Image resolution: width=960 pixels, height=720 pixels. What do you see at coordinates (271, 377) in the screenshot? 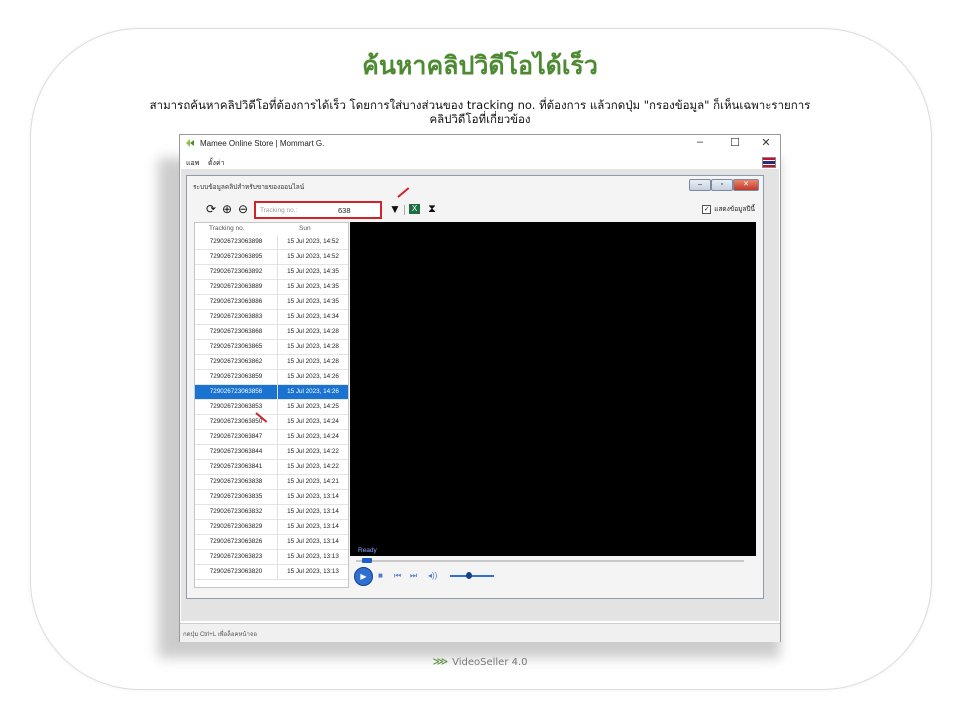
I see `table-row: 729026723063859 15 Jul 2023, 14:26` at bounding box center [271, 377].